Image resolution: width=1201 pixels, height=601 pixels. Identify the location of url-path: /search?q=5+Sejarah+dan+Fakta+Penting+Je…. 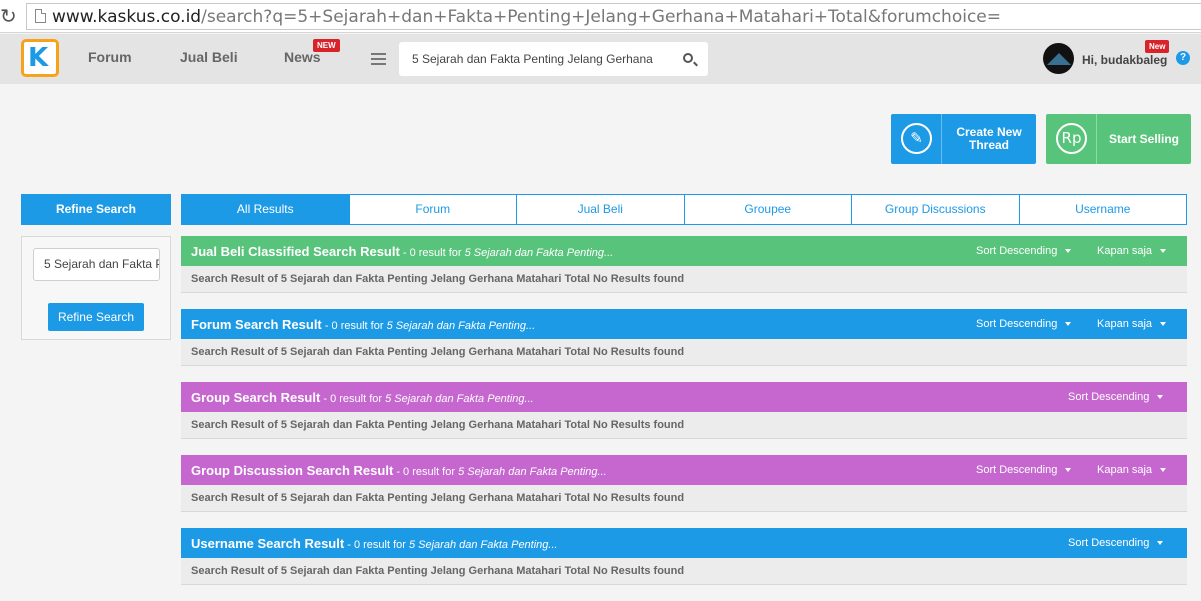
(601, 17).